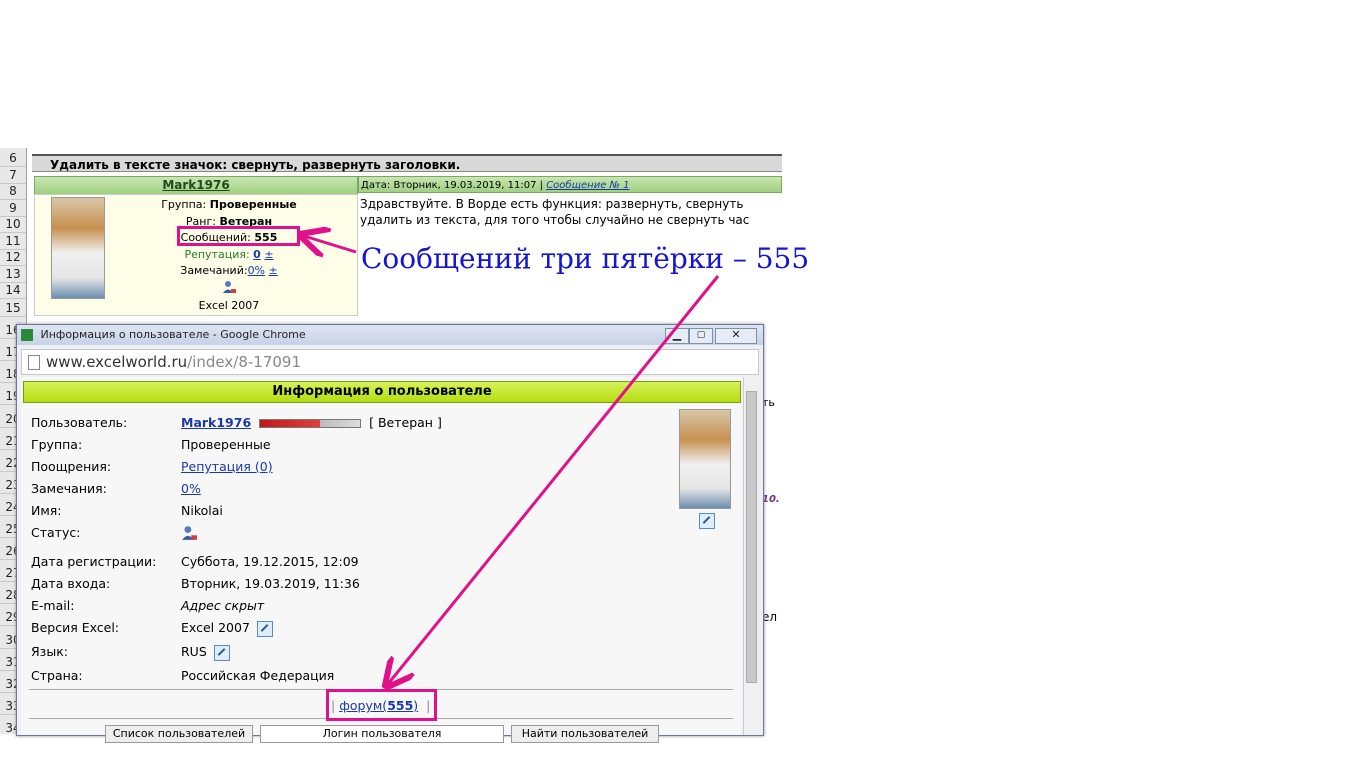 This screenshot has height=768, width=1360. I want to click on arrow-to-forum, so click(554, 479).